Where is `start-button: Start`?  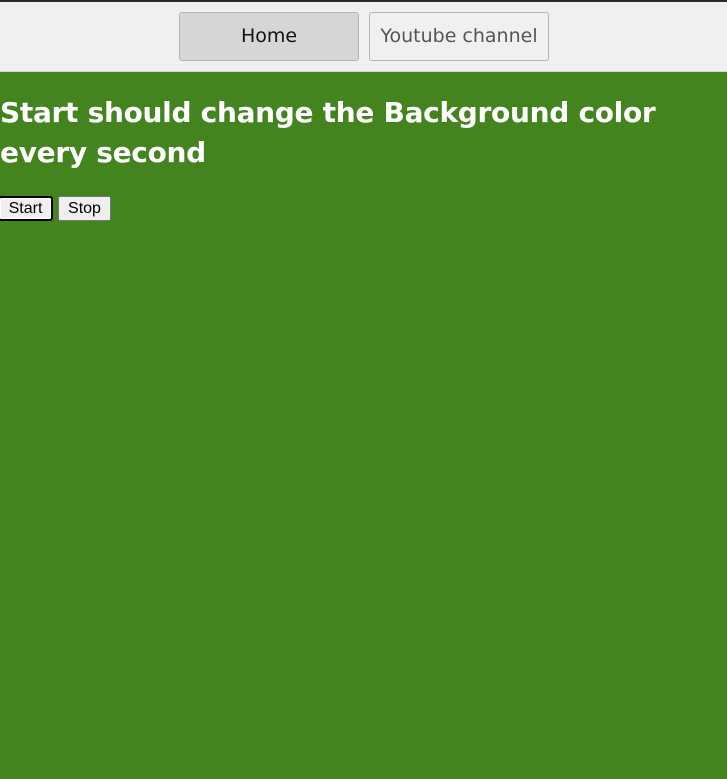 start-button: Start is located at coordinates (26, 208).